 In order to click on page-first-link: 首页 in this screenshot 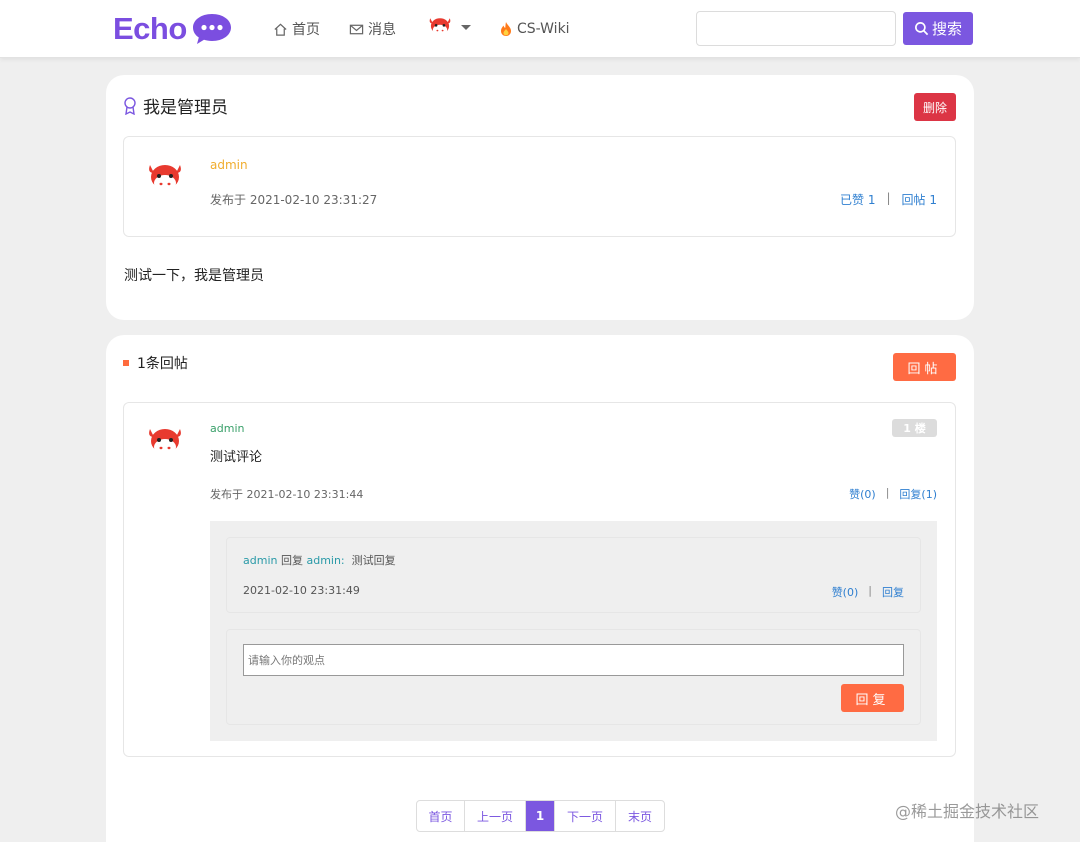, I will do `click(441, 816)`.